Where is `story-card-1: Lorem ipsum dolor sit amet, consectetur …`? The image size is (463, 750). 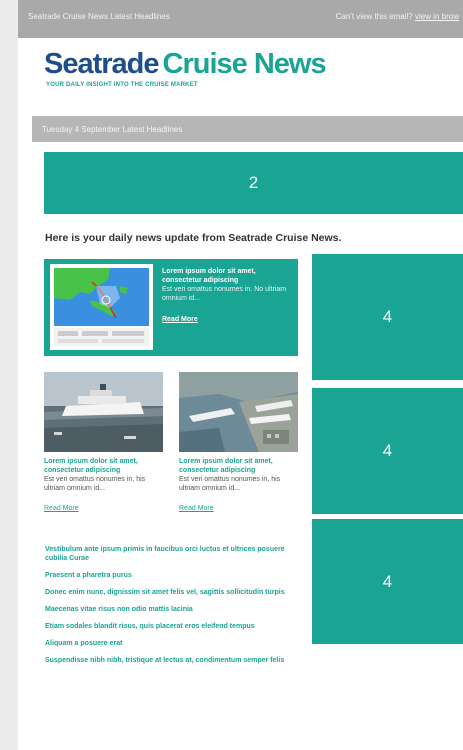 story-card-1: Lorem ipsum dolor sit amet, consectetur … is located at coordinates (103, 442).